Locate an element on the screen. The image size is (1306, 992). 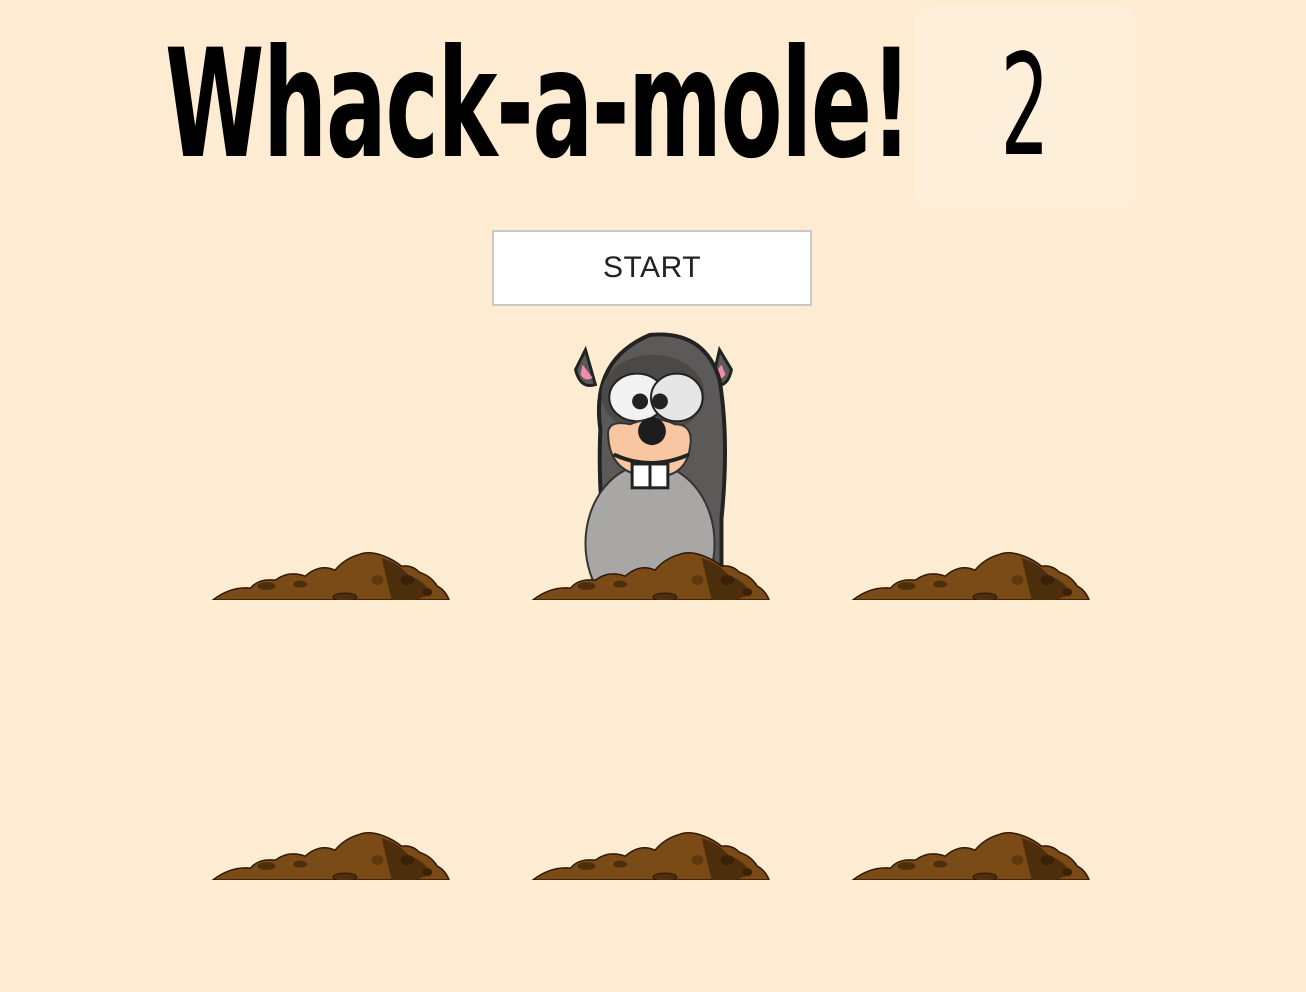
right-eye is located at coordinates (659, 401).